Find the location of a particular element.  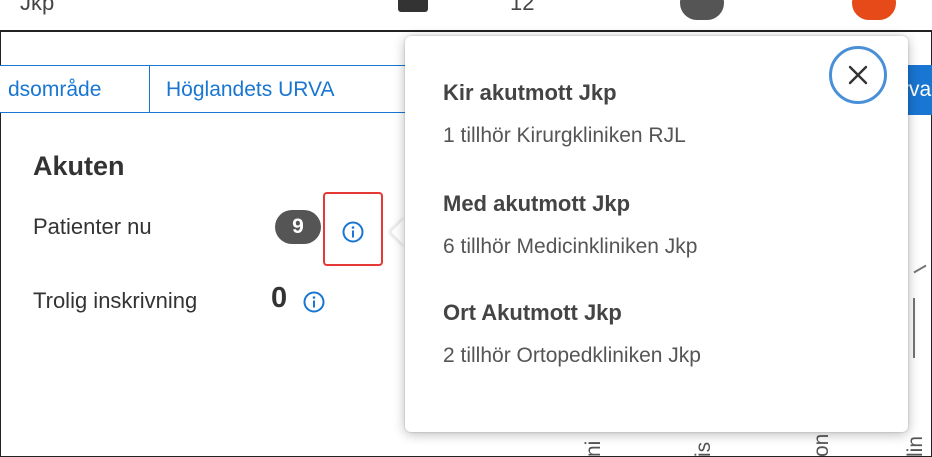

patients-count-badge: 9 is located at coordinates (298, 227).